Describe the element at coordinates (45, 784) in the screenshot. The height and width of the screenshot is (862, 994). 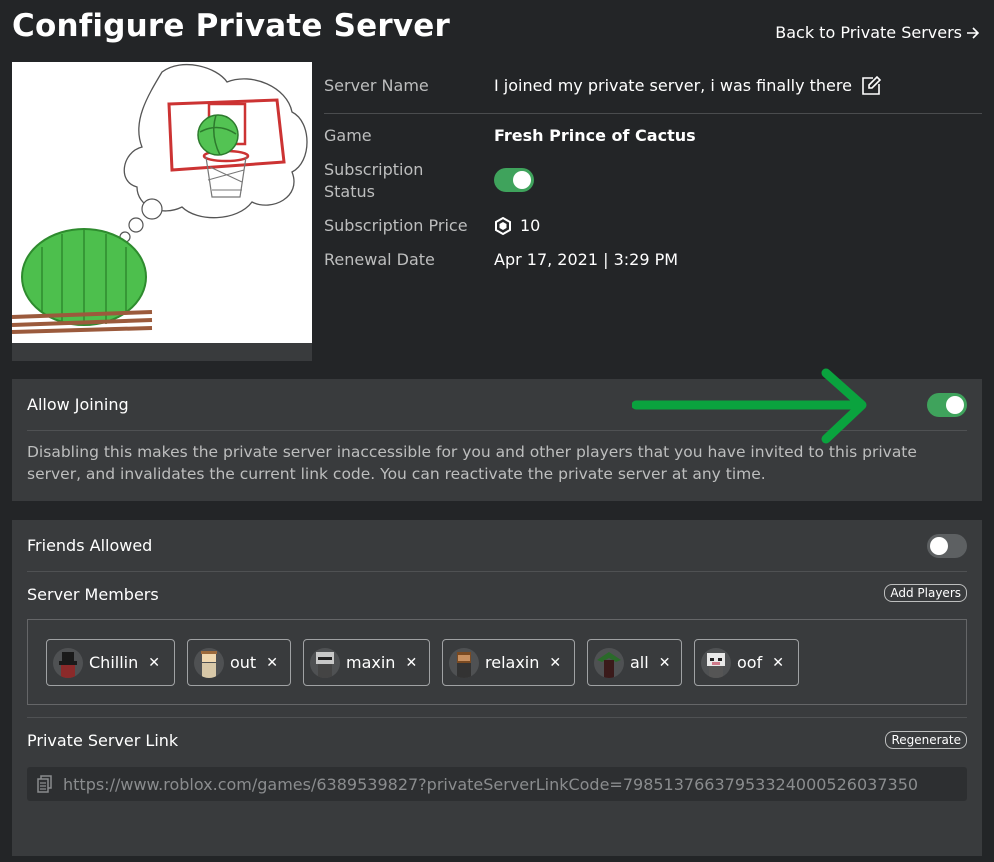
I see `copy-icon` at that location.